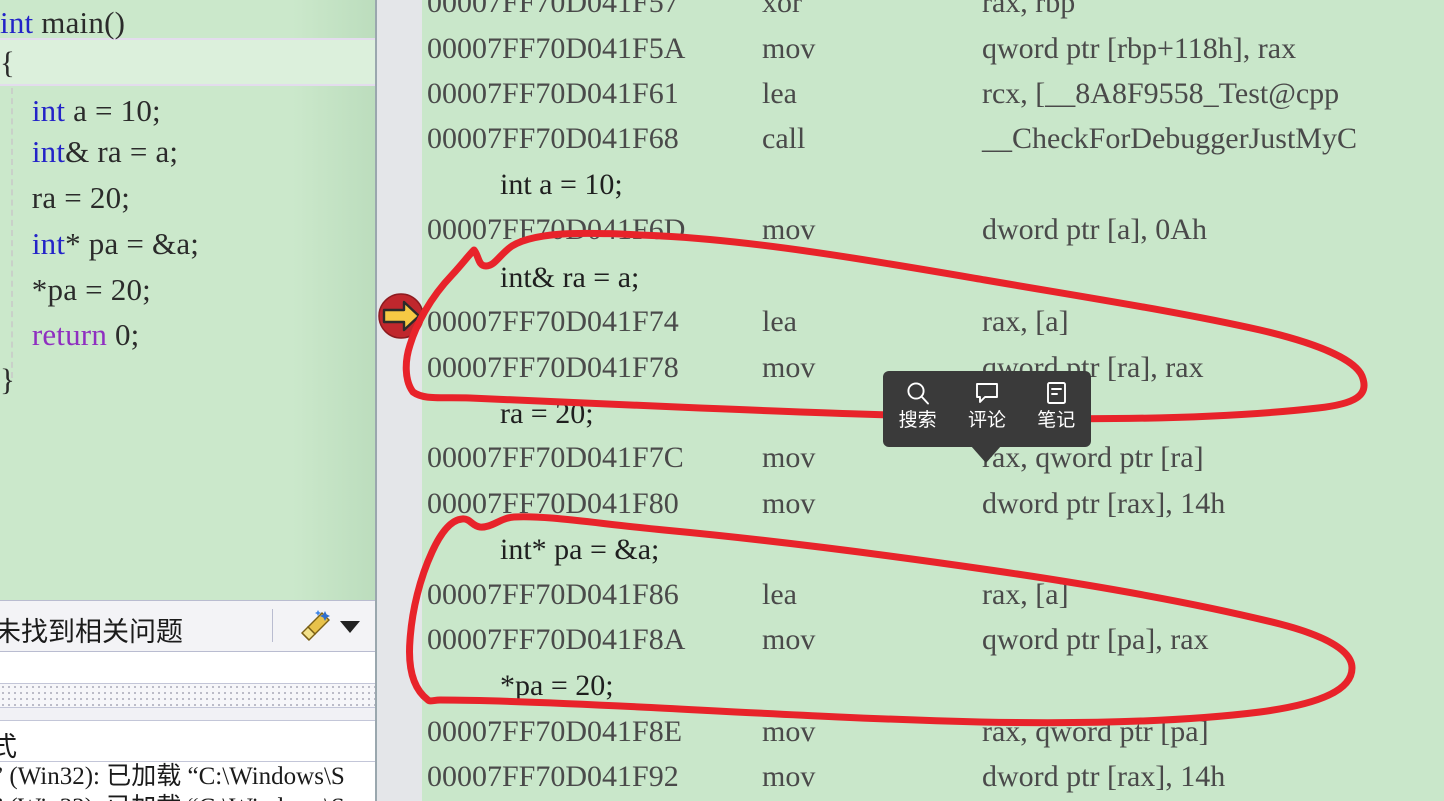  I want to click on disassembly-instruction-row: 00007FF70D041F8E mov rax, qword ptr [pa], so click(933, 731).